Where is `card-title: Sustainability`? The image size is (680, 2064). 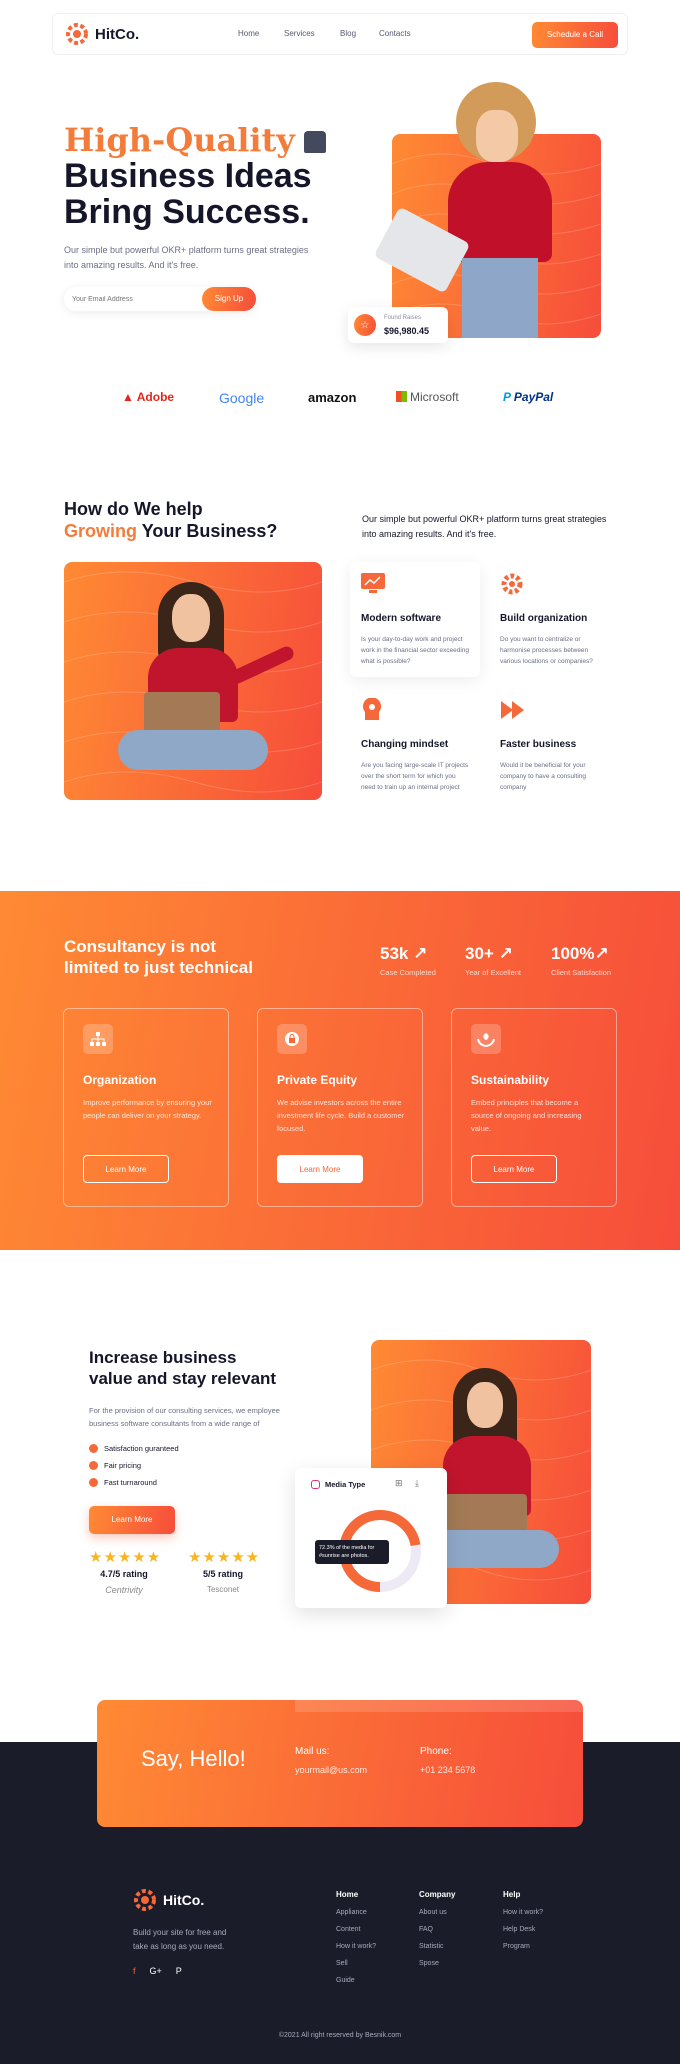 card-title: Sustainability is located at coordinates (510, 1080).